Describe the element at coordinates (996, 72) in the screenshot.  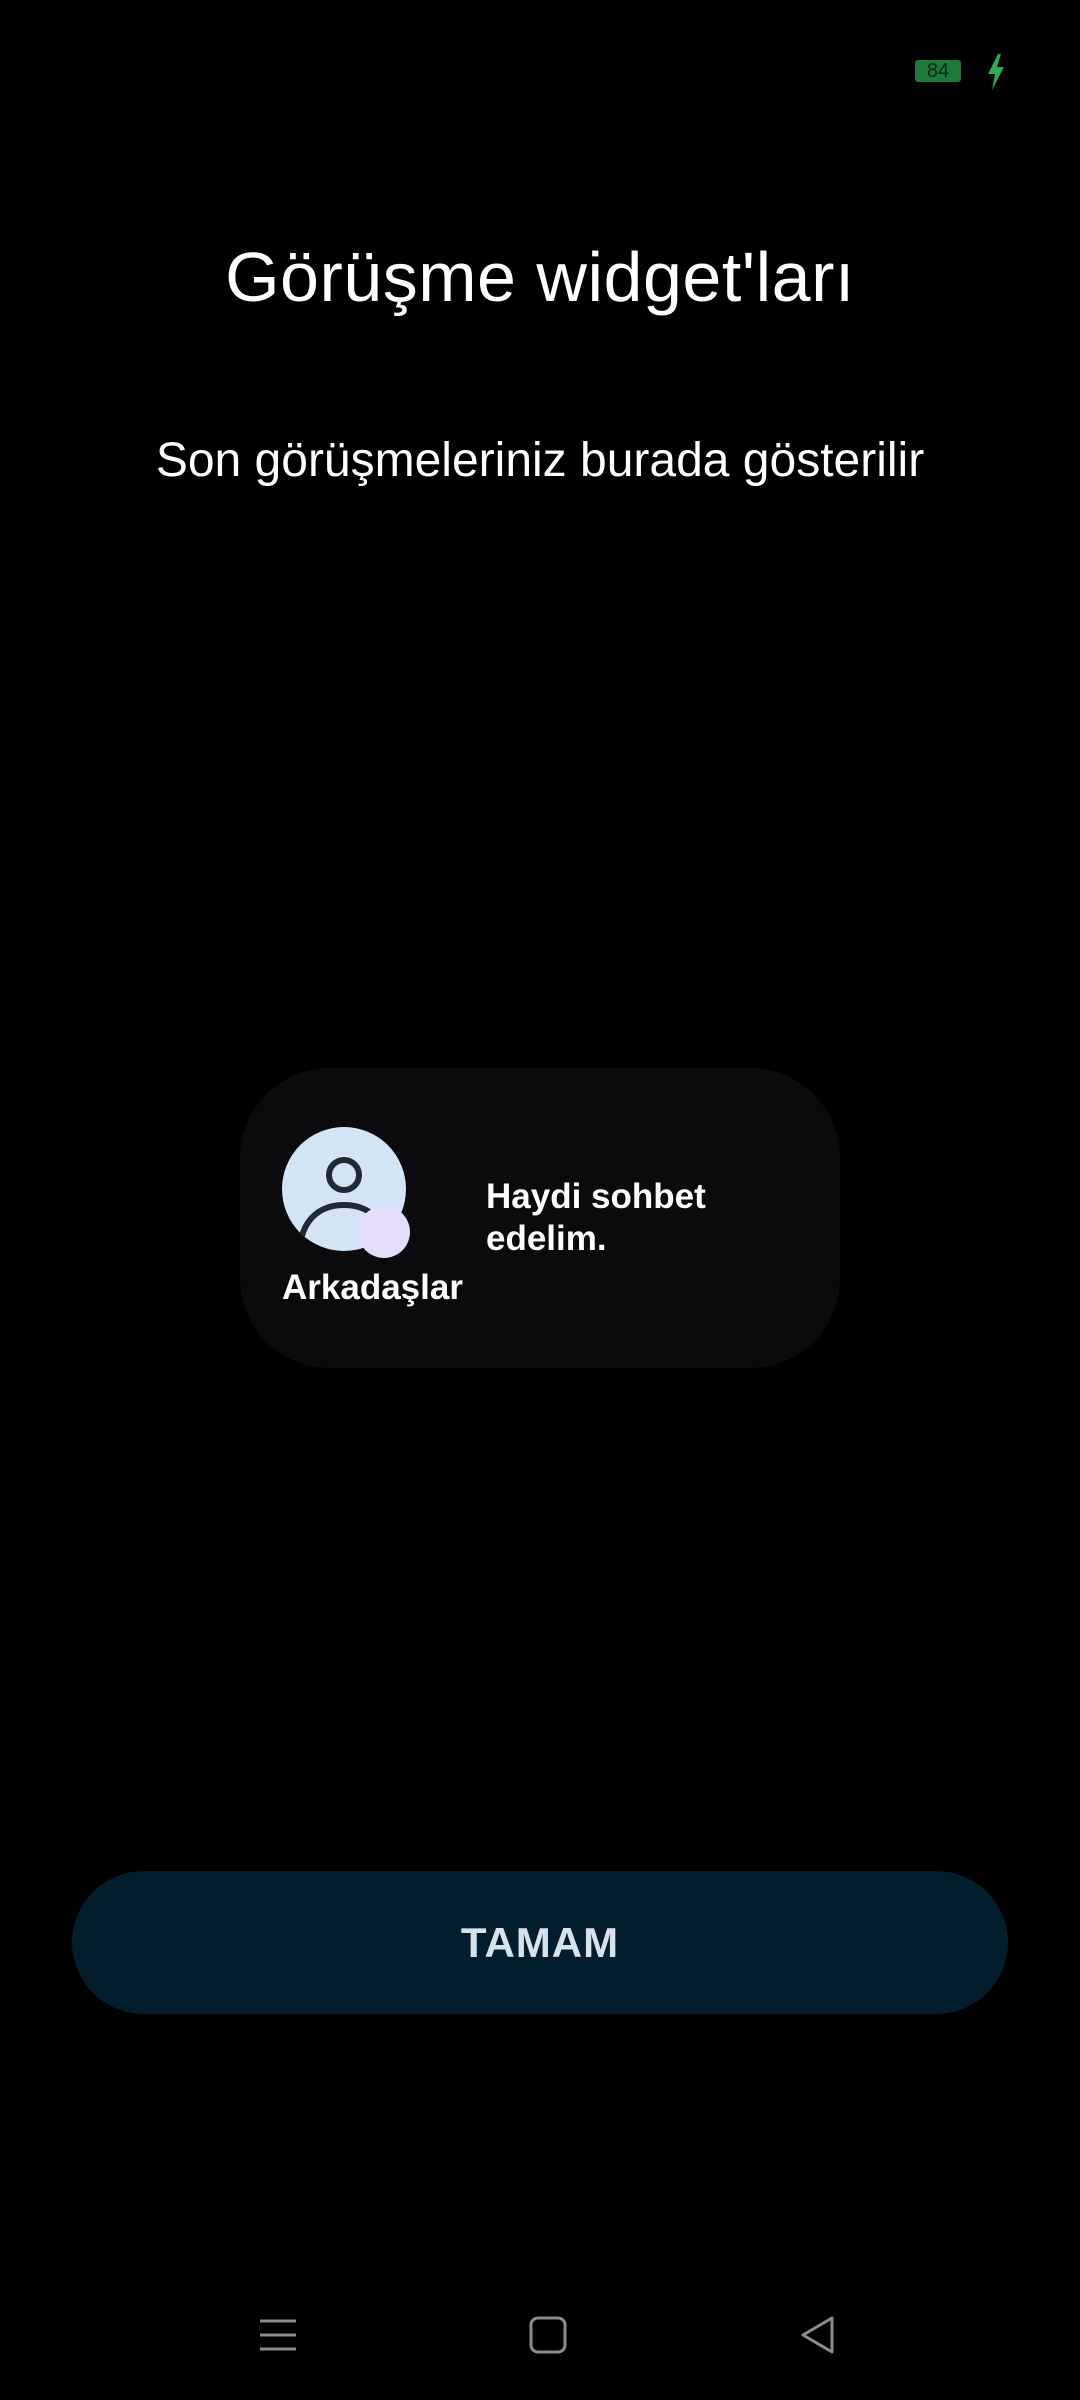
I see `bolt-icon` at that location.